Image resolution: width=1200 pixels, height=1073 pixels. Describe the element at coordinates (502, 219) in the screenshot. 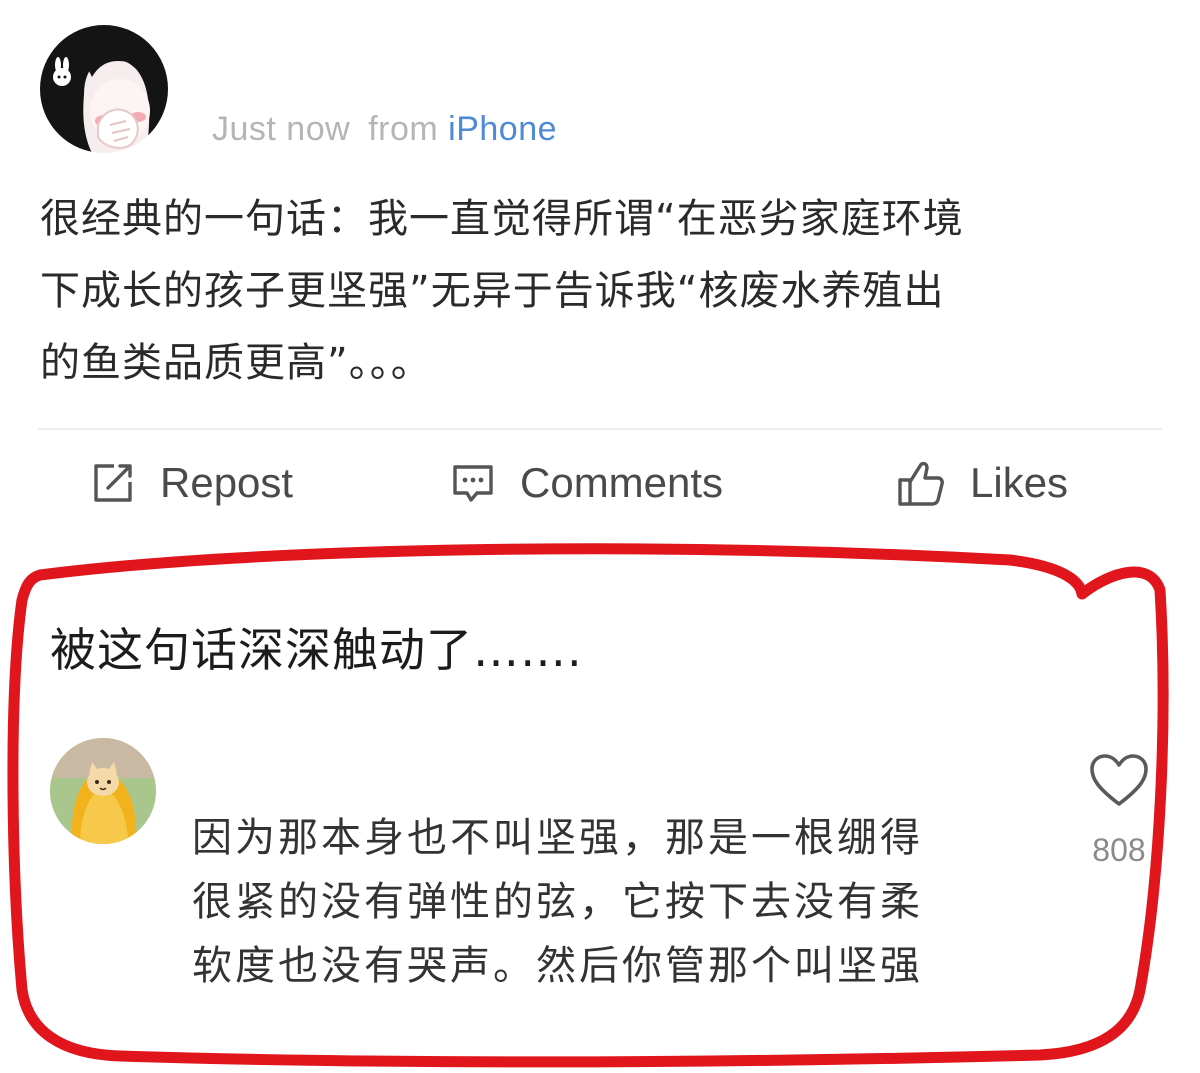

I see `post-body-line: 很经典的一句话：我一直觉得所谓“在恶劣家庭环境` at that location.